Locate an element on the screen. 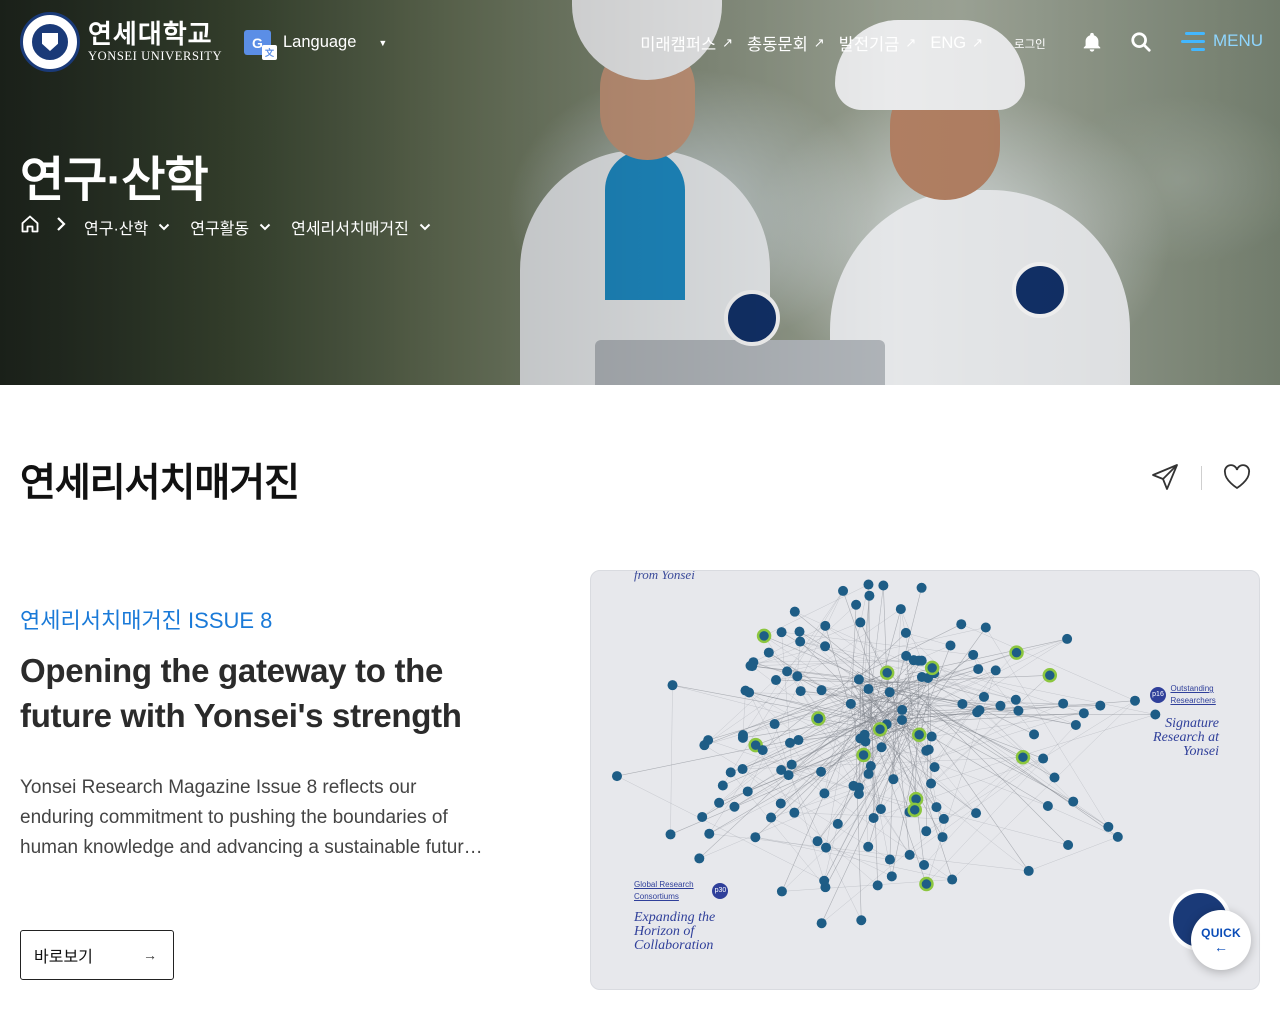  breadcrumb-label: 연구·산학 is located at coordinates (116, 229).